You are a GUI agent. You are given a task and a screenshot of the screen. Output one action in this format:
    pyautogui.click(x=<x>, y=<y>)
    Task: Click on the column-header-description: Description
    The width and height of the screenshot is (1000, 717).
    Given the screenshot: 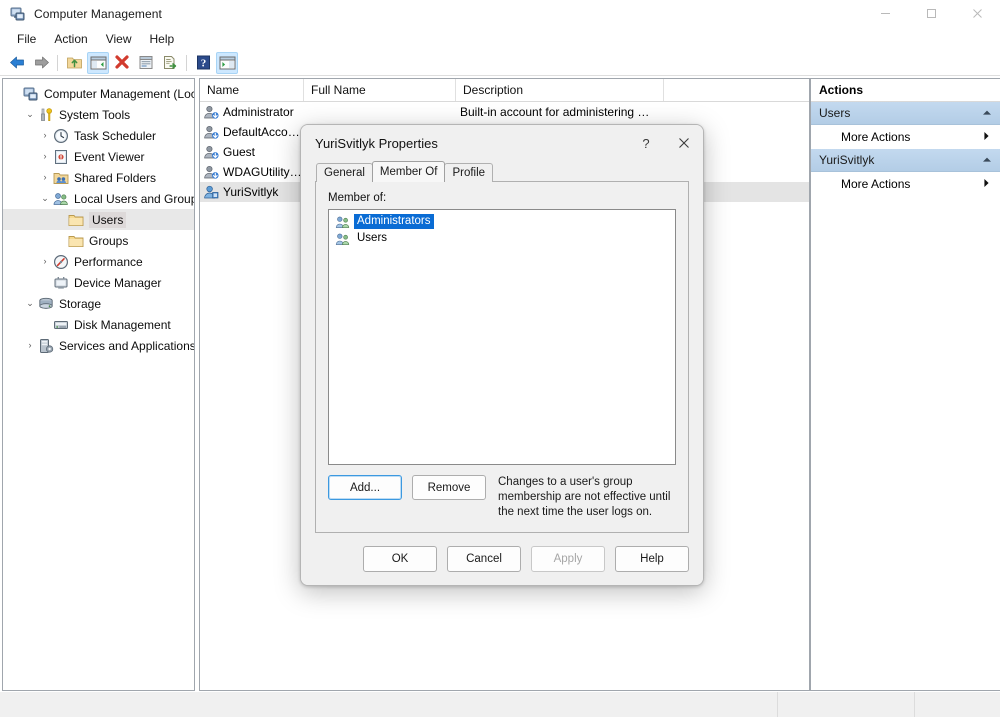 What is the action you would take?
    pyautogui.click(x=560, y=90)
    